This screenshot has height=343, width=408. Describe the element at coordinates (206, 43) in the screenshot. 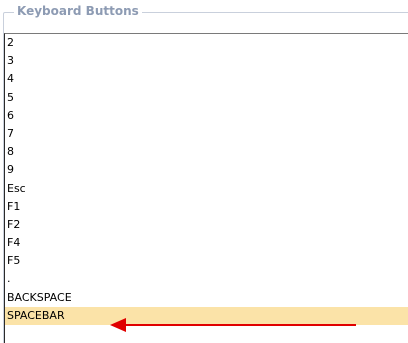

I see `list-item: 2` at that location.